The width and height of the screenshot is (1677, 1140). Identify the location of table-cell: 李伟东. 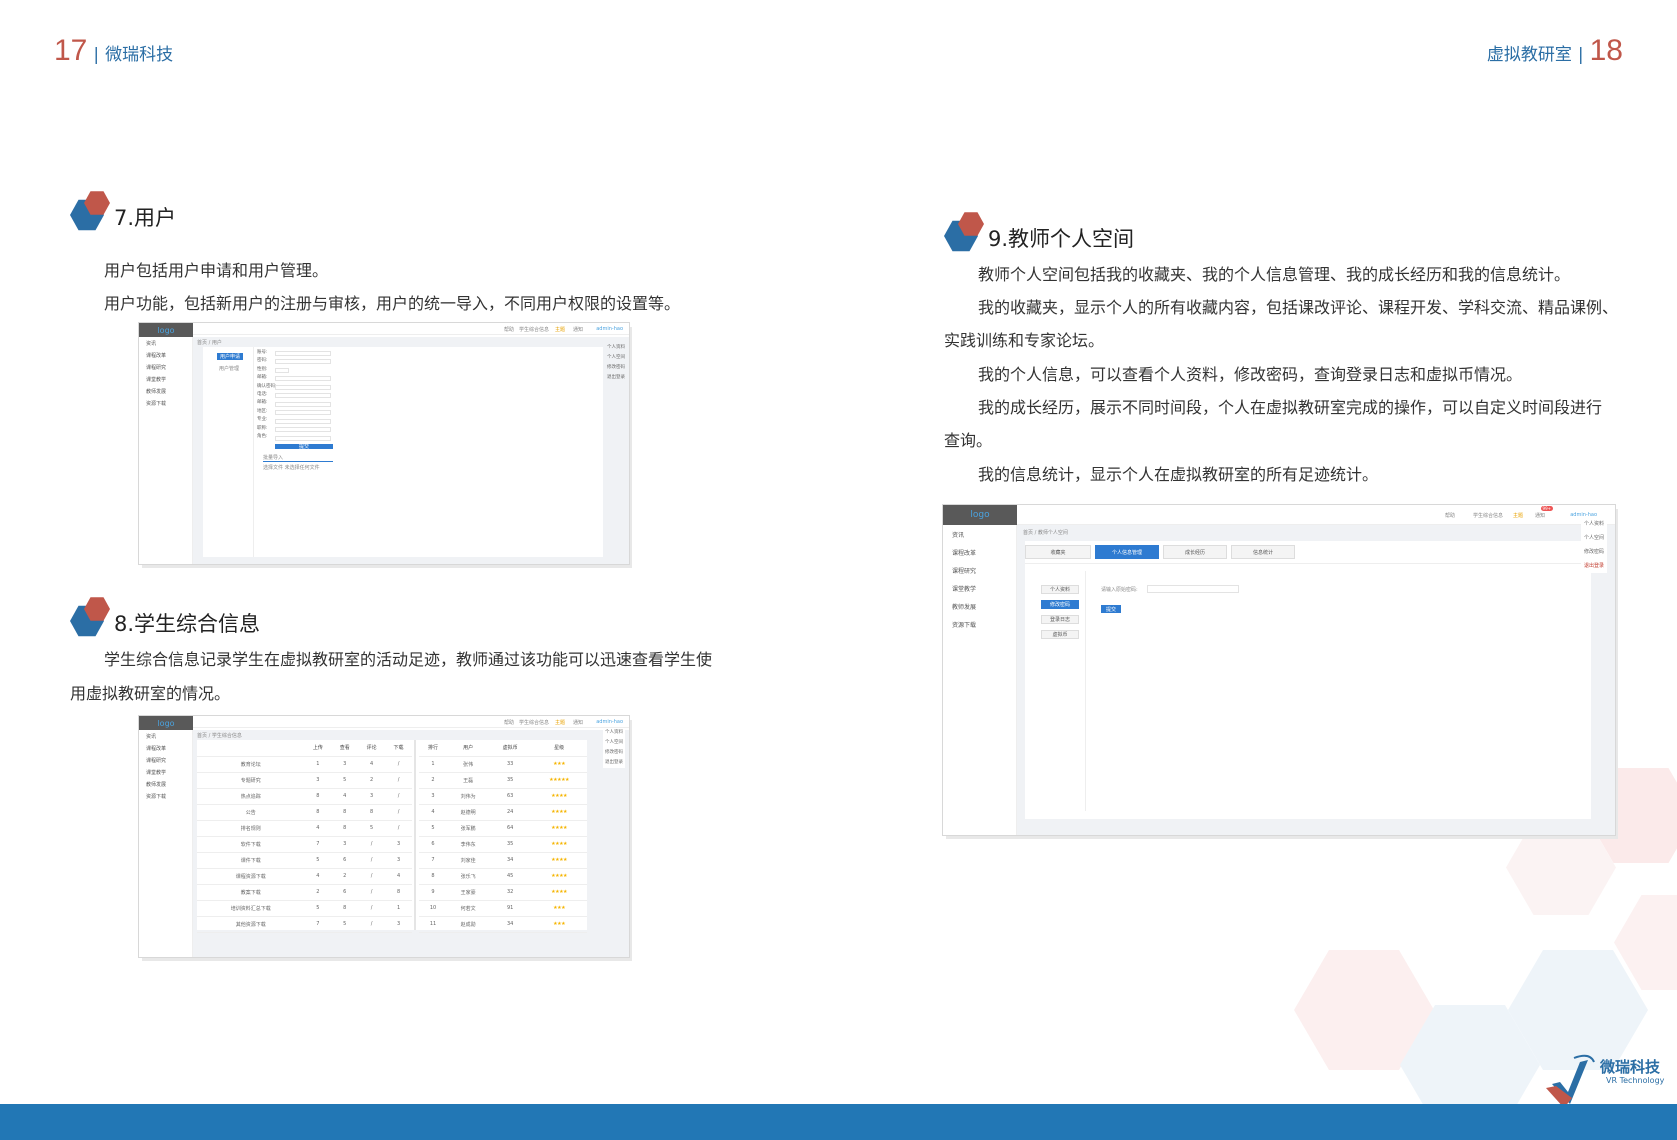
(468, 844).